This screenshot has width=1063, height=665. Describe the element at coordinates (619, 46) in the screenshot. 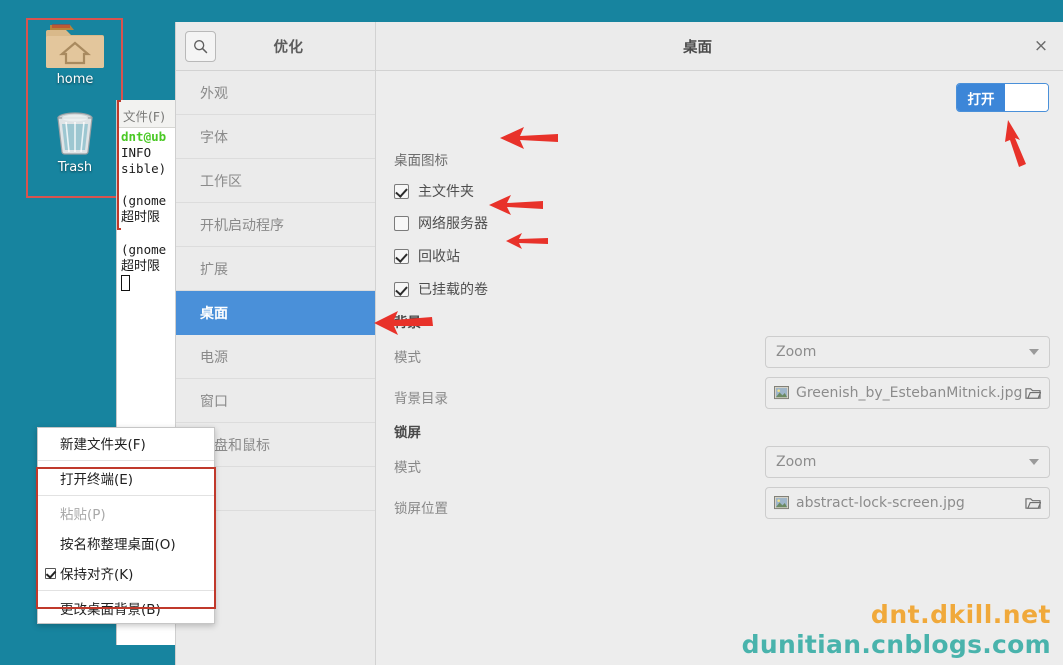

I see `window-header-bar: 优化 桌面 ×` at that location.